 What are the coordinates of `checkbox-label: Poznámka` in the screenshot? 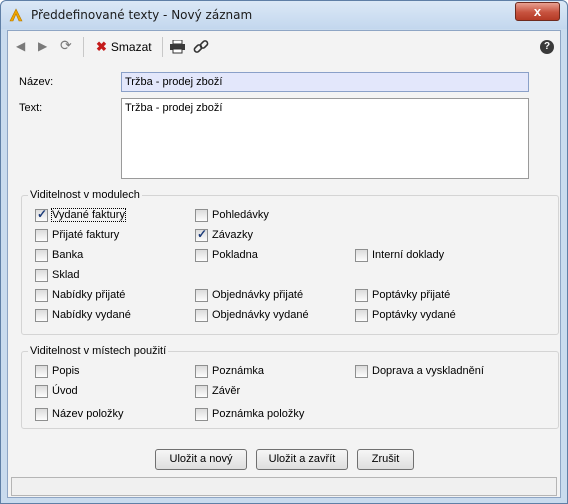 It's located at (238, 371).